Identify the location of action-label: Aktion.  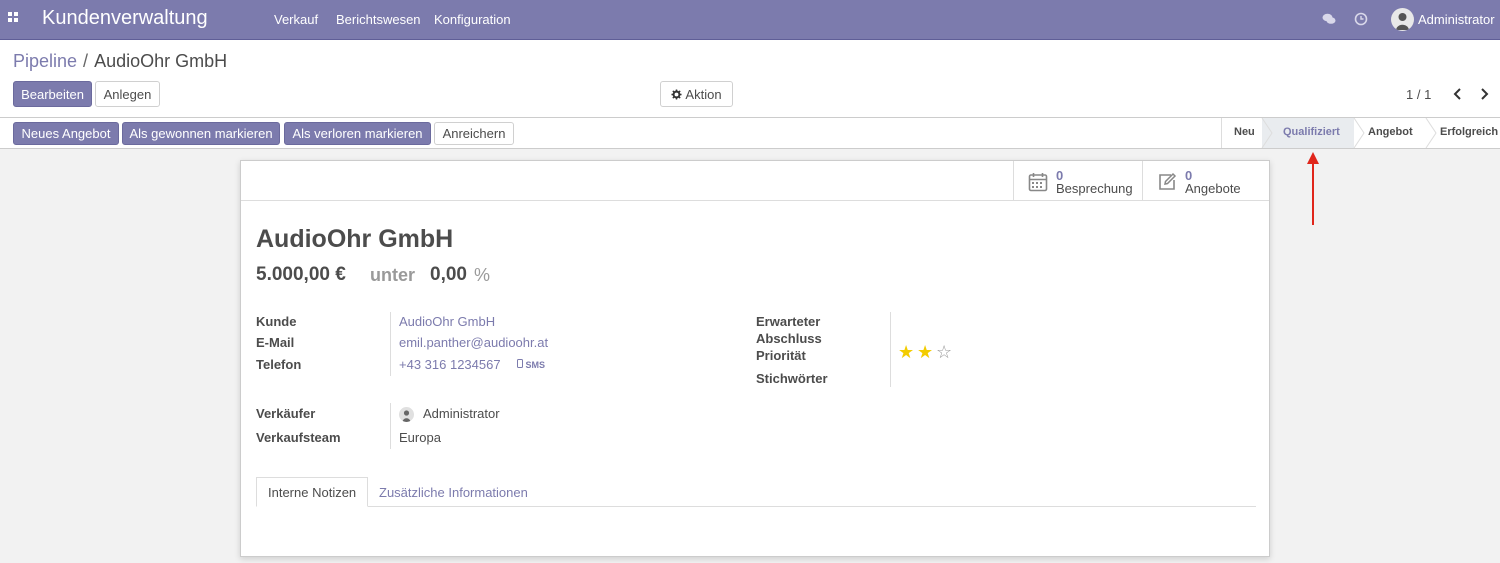
(703, 94).